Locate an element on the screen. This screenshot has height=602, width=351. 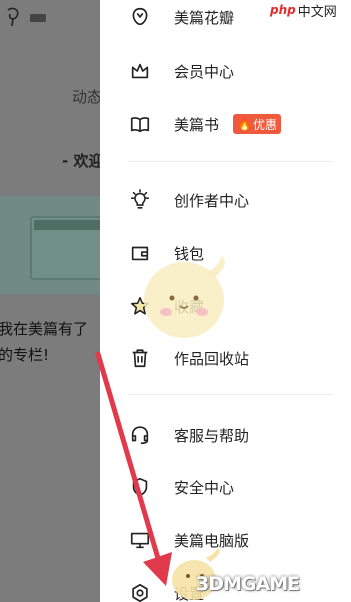
headset-icon is located at coordinates (140, 435).